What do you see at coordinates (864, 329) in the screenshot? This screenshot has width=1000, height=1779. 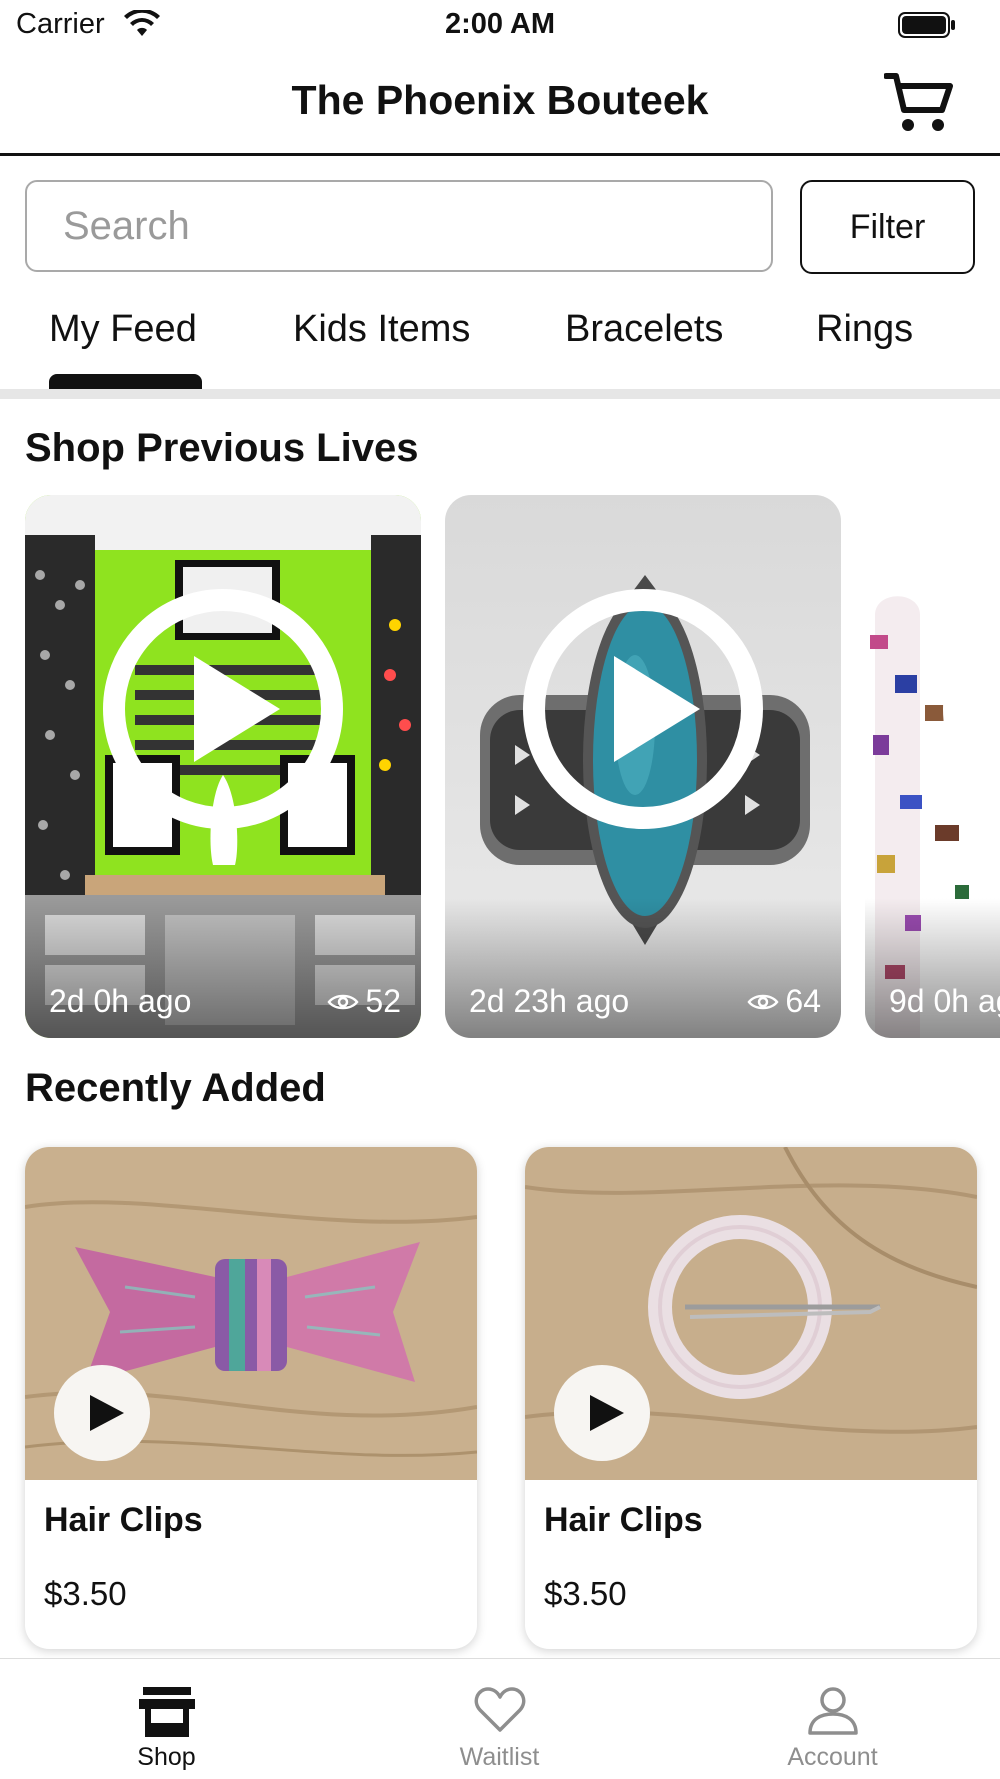 I see `tab-rings: Rings` at bounding box center [864, 329].